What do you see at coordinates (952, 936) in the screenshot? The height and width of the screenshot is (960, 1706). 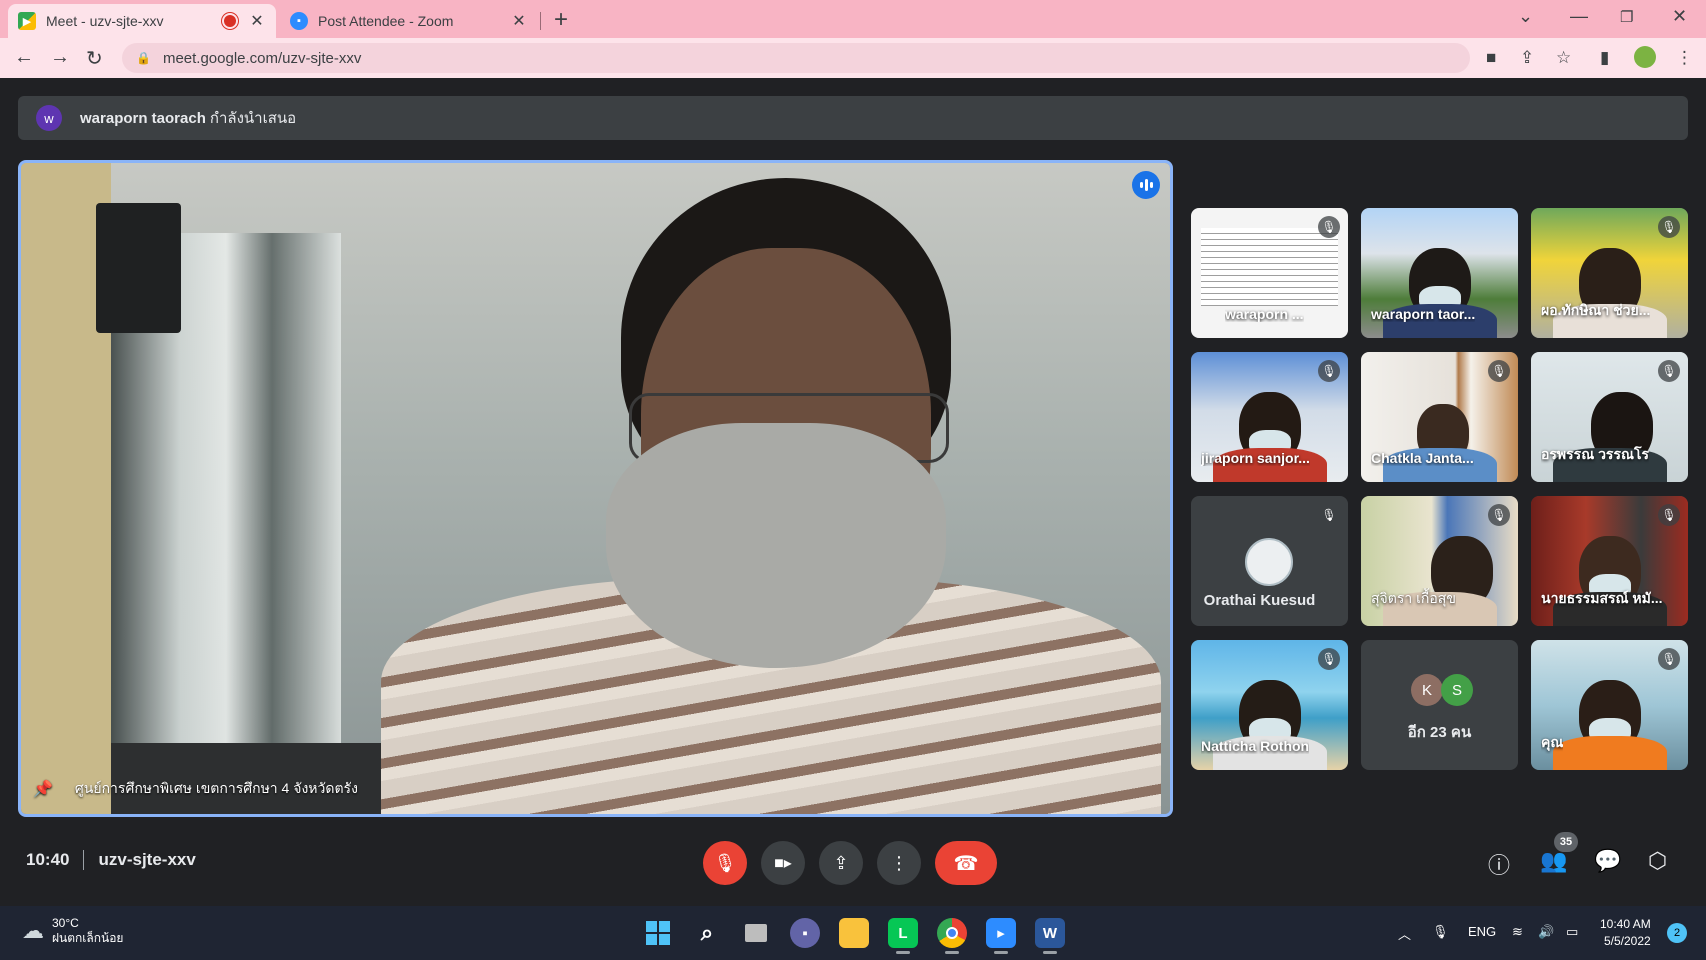 I see `chrome-icon` at bounding box center [952, 936].